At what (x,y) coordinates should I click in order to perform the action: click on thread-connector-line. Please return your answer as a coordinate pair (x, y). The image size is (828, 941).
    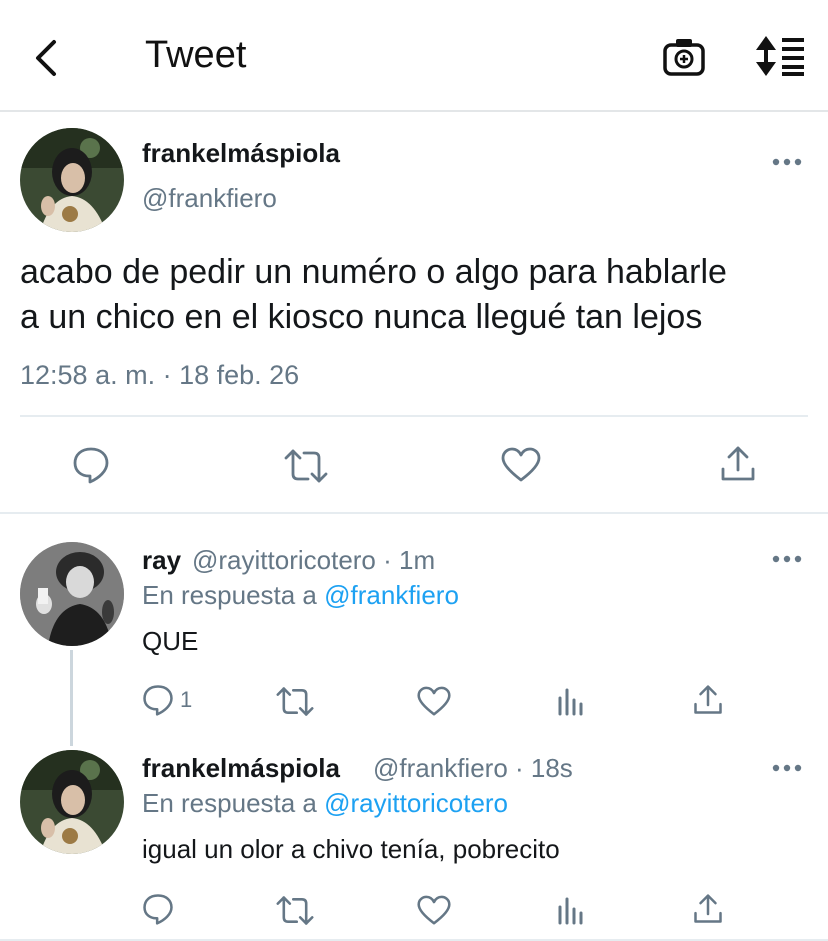
    Looking at the image, I should click on (71, 698).